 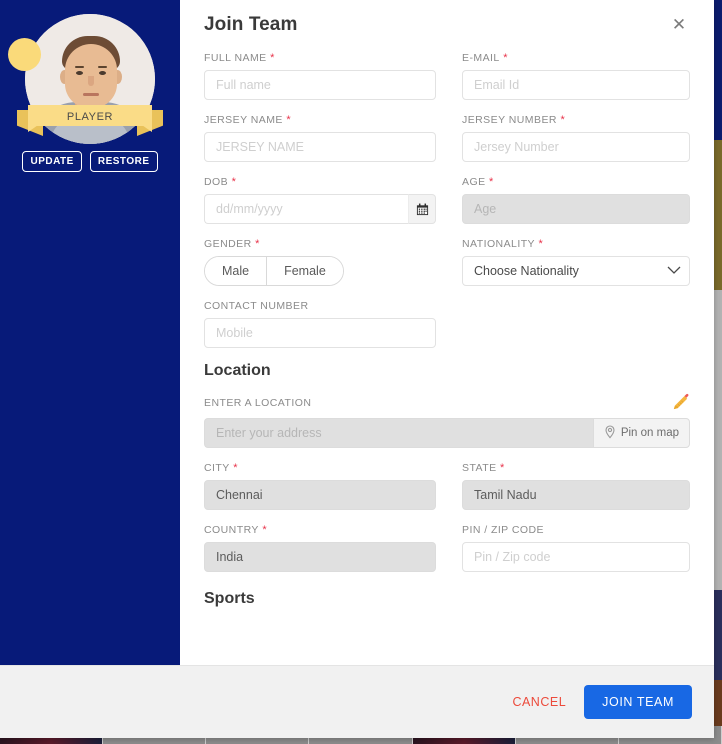 What do you see at coordinates (447, 324) in the screenshot?
I see `form-row: CONTACT NUMBER` at bounding box center [447, 324].